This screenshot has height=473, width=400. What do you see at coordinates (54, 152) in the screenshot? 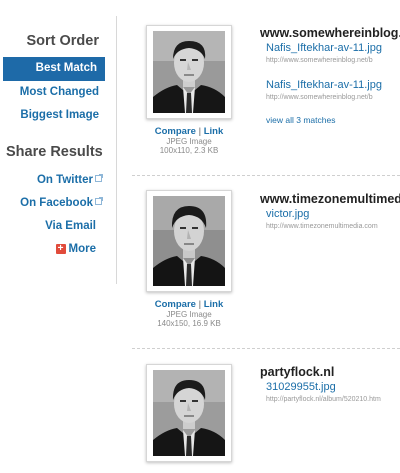
I see `share-results-heading: Share Results` at bounding box center [54, 152].